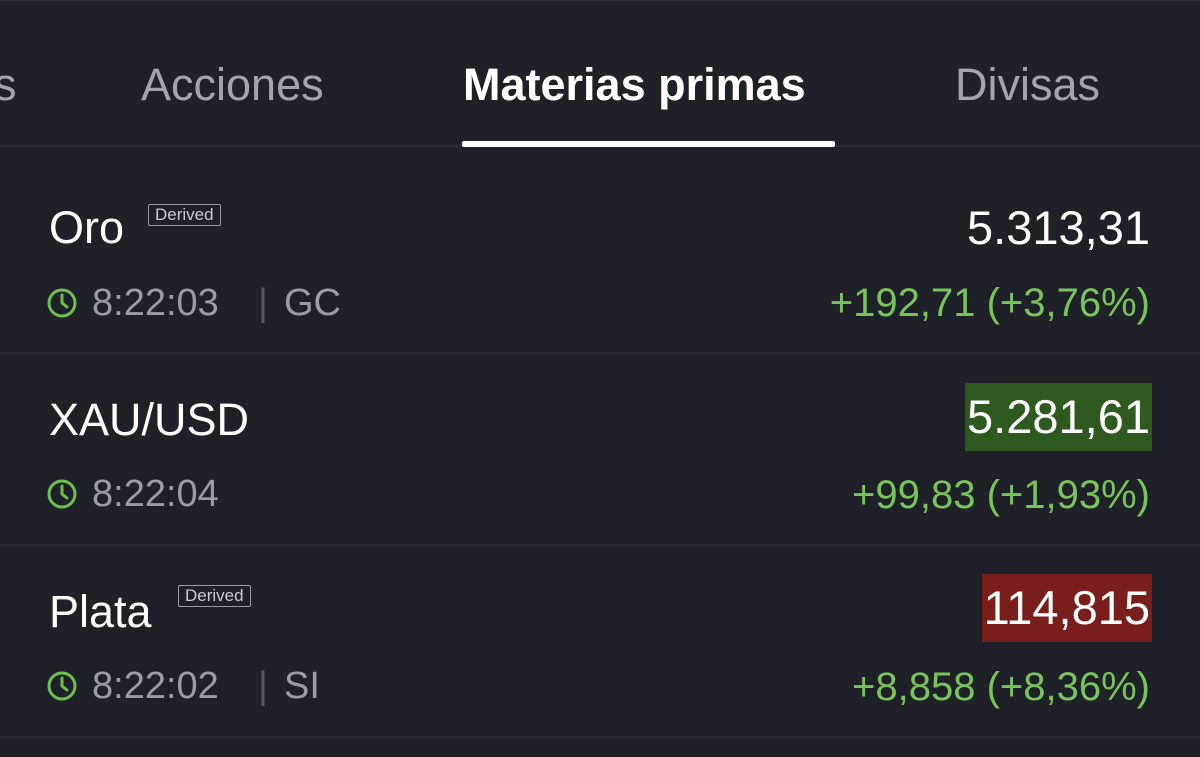 This screenshot has height=757, width=1200. What do you see at coordinates (87, 227) in the screenshot?
I see `instrument-name: Oro` at bounding box center [87, 227].